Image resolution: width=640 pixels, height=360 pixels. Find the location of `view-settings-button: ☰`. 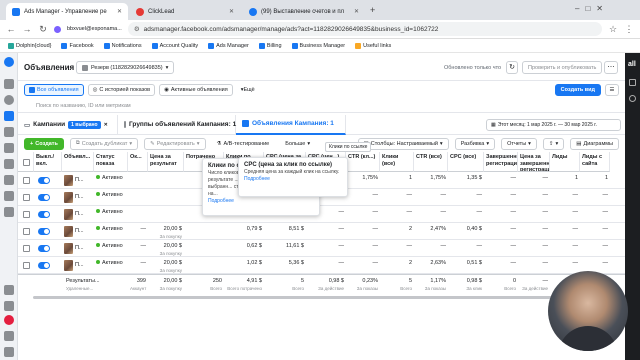

view-settings-button: ☰ is located at coordinates (612, 90).